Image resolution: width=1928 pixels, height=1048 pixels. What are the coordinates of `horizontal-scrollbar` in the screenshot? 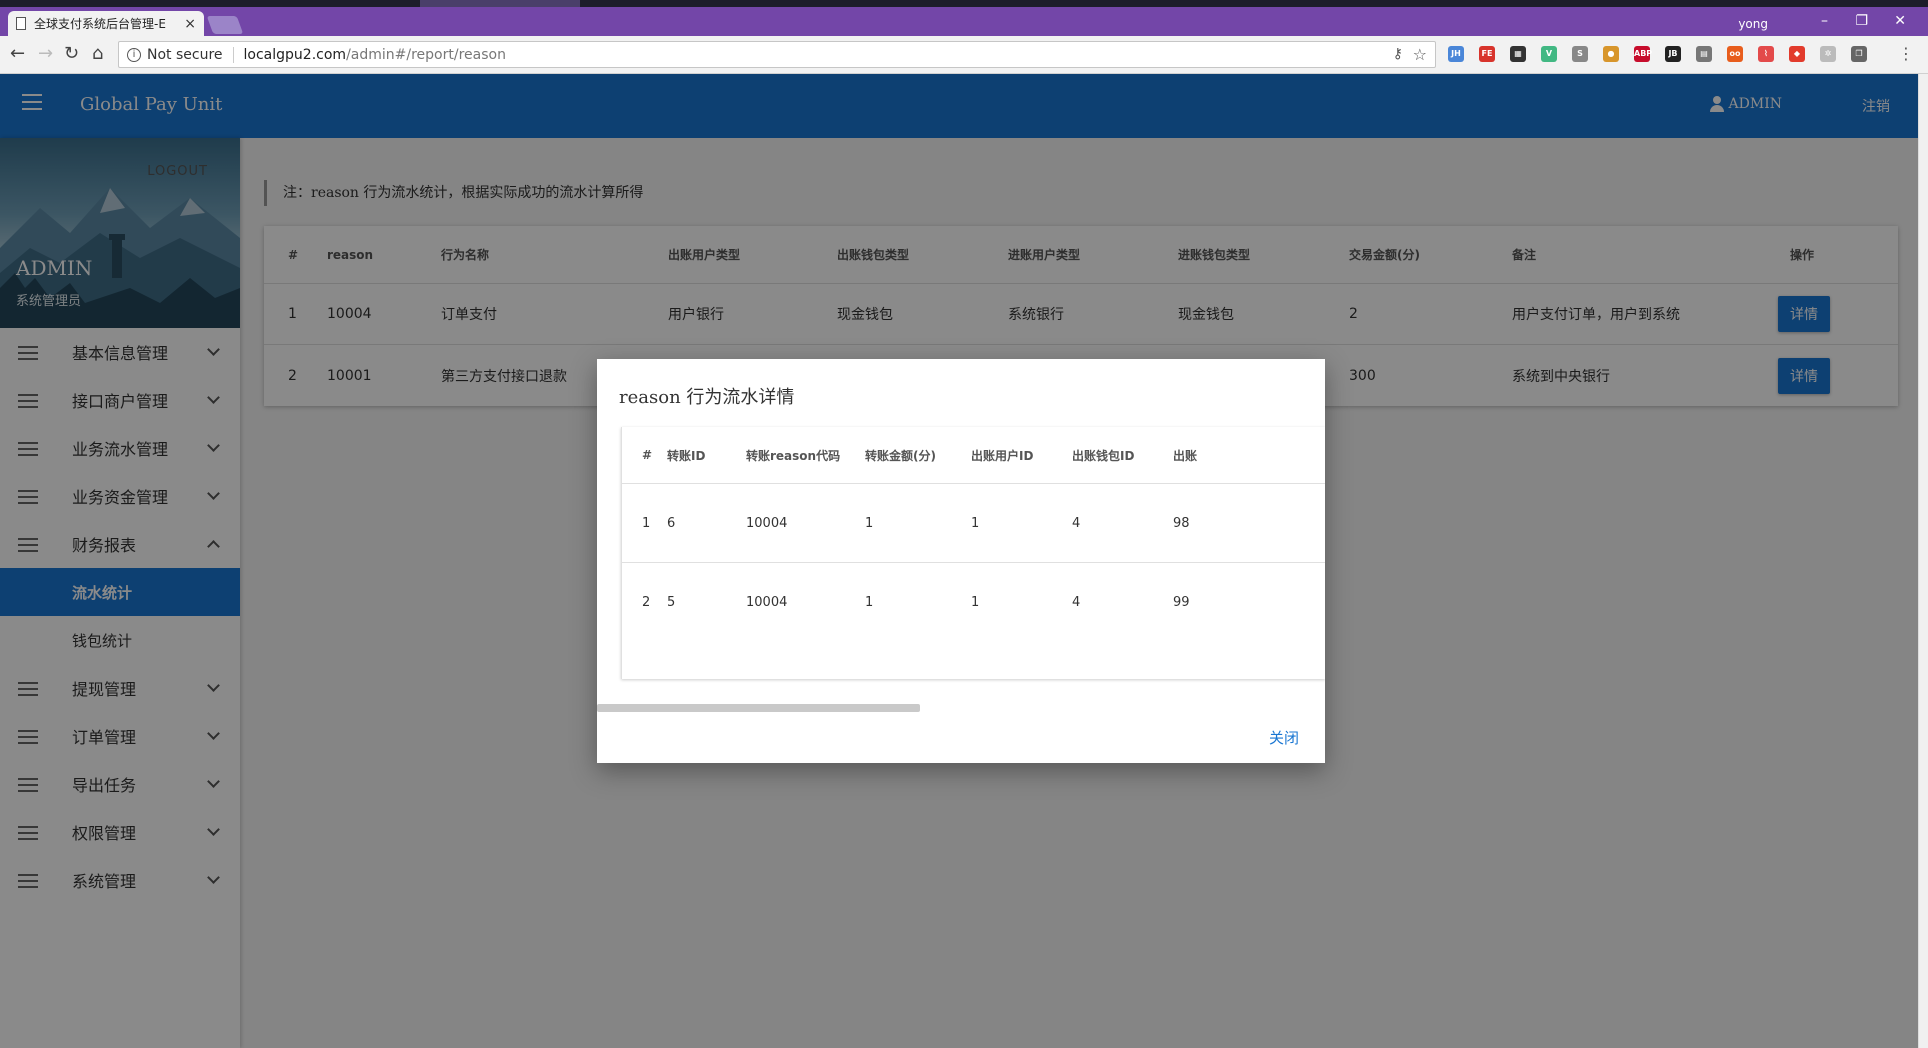 It's located at (758, 708).